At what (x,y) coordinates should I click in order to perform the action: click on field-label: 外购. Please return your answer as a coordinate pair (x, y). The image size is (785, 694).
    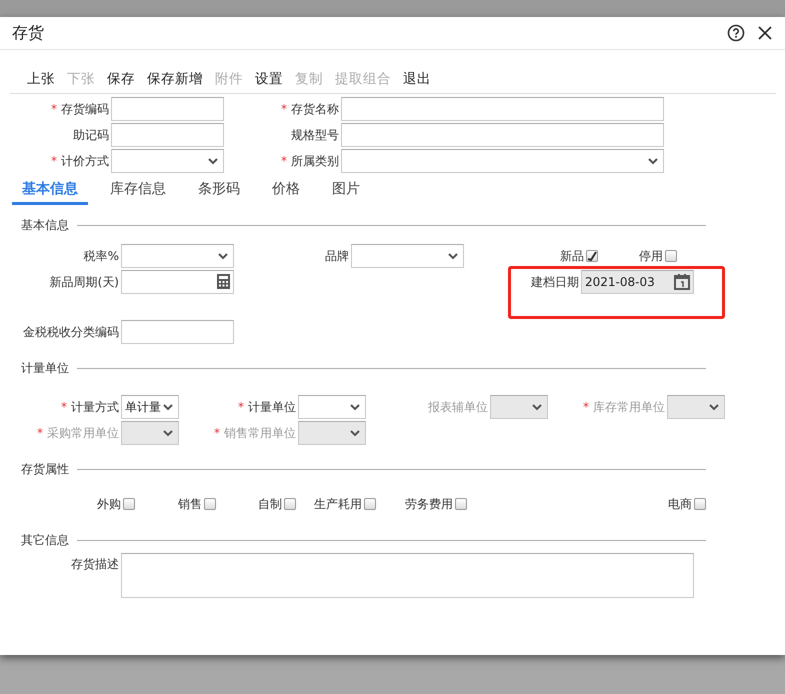
    Looking at the image, I should click on (109, 504).